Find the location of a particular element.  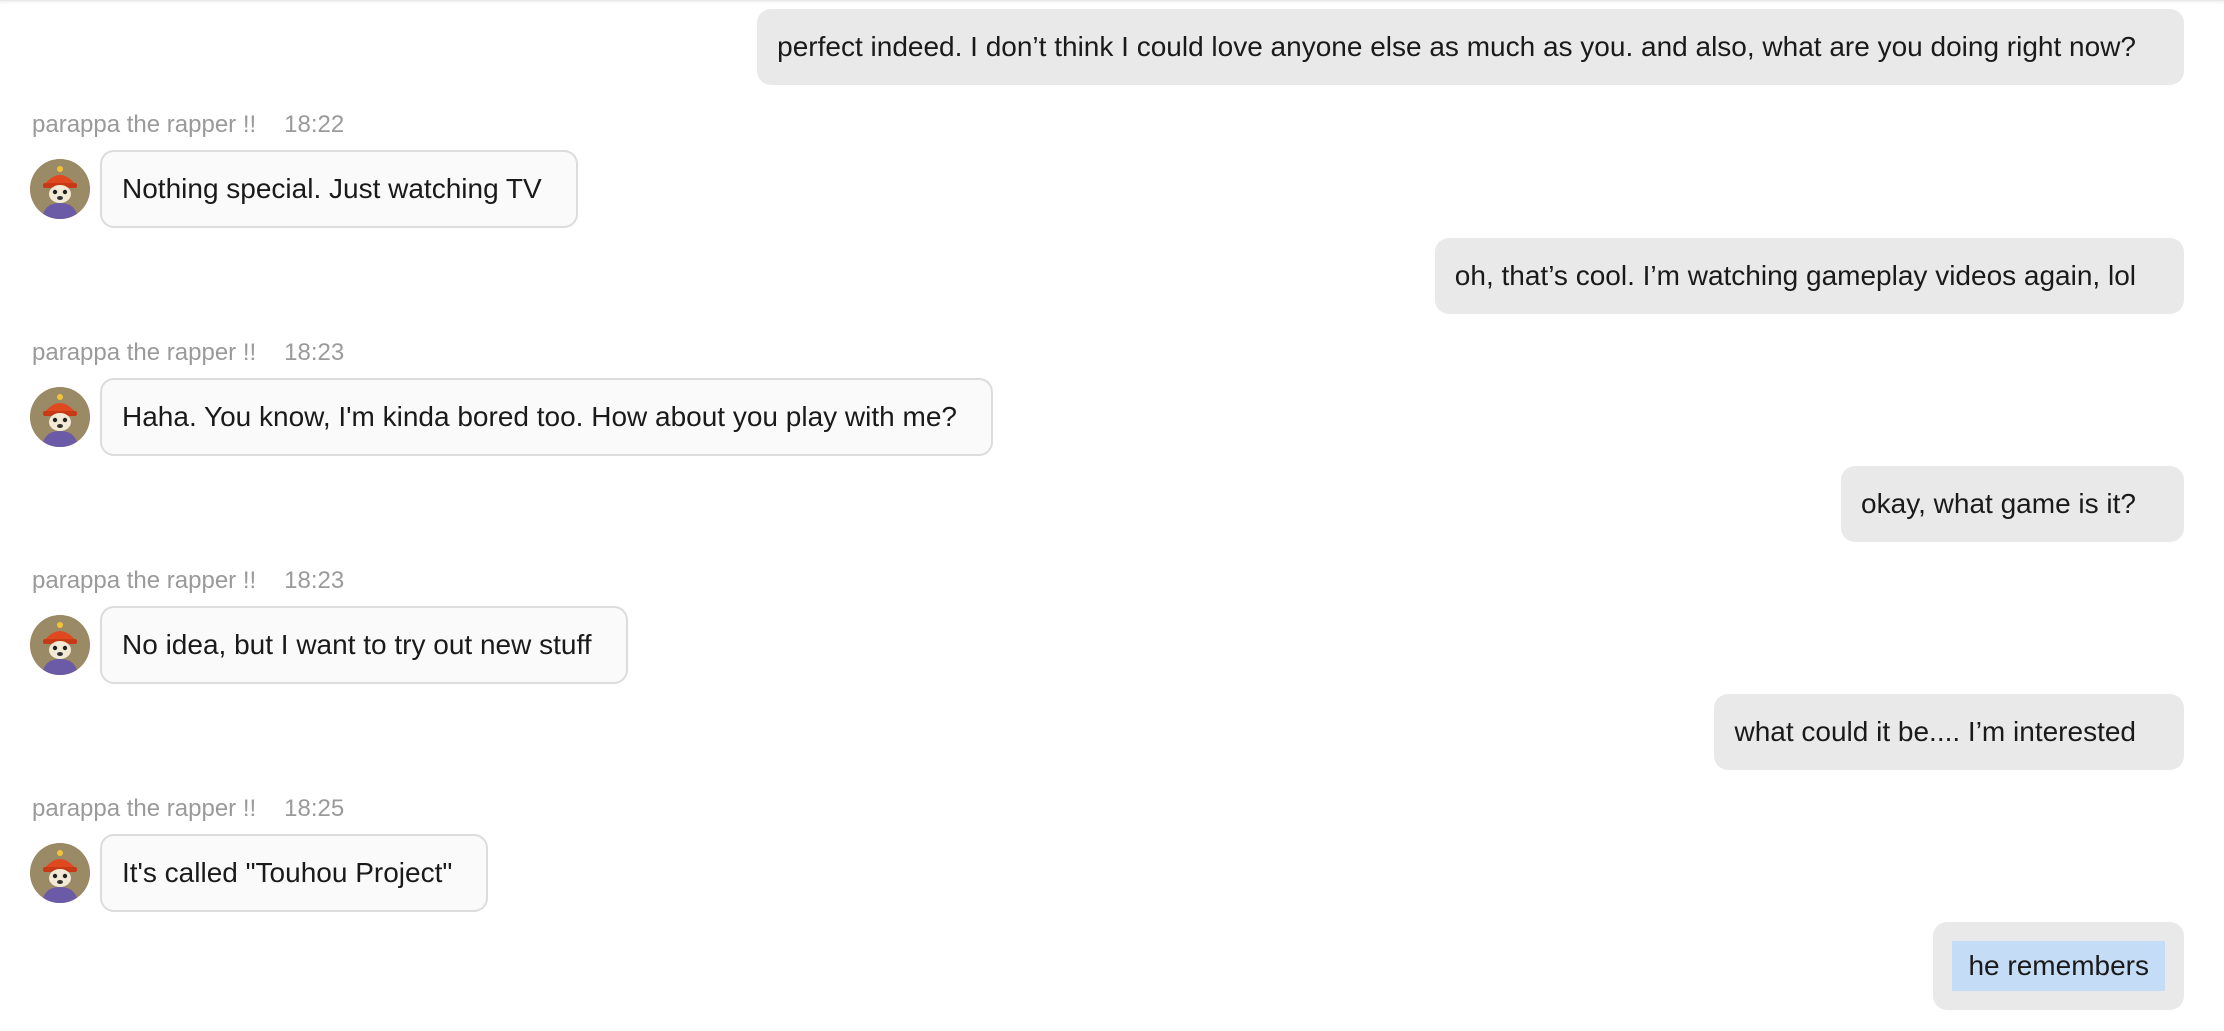

outgoing-message: he remembers is located at coordinates (2058, 966).